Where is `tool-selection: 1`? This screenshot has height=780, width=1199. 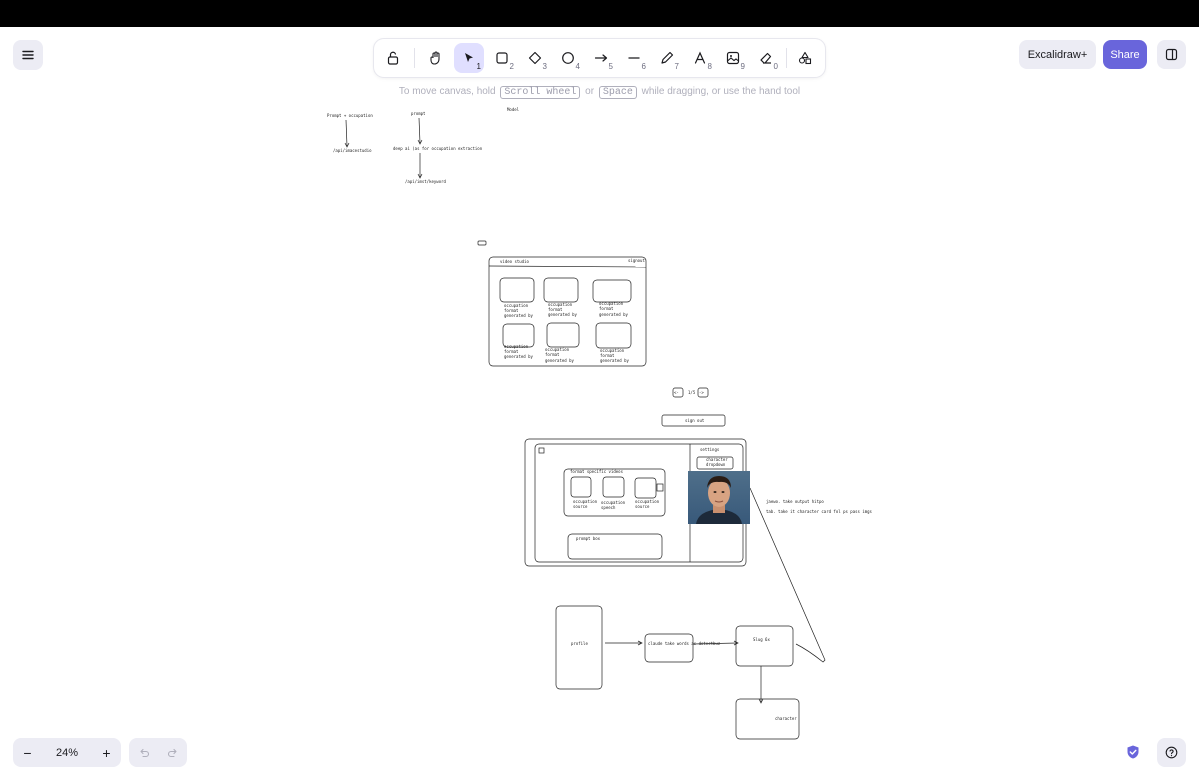 tool-selection: 1 is located at coordinates (469, 58).